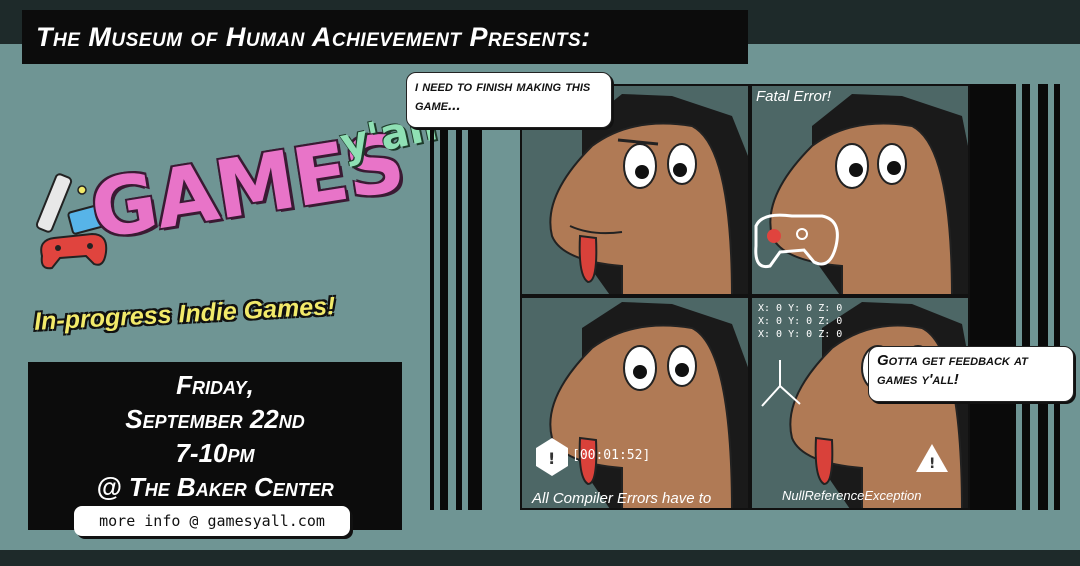  What do you see at coordinates (184, 314) in the screenshot?
I see `tagline: In-progress Indie Games!` at bounding box center [184, 314].